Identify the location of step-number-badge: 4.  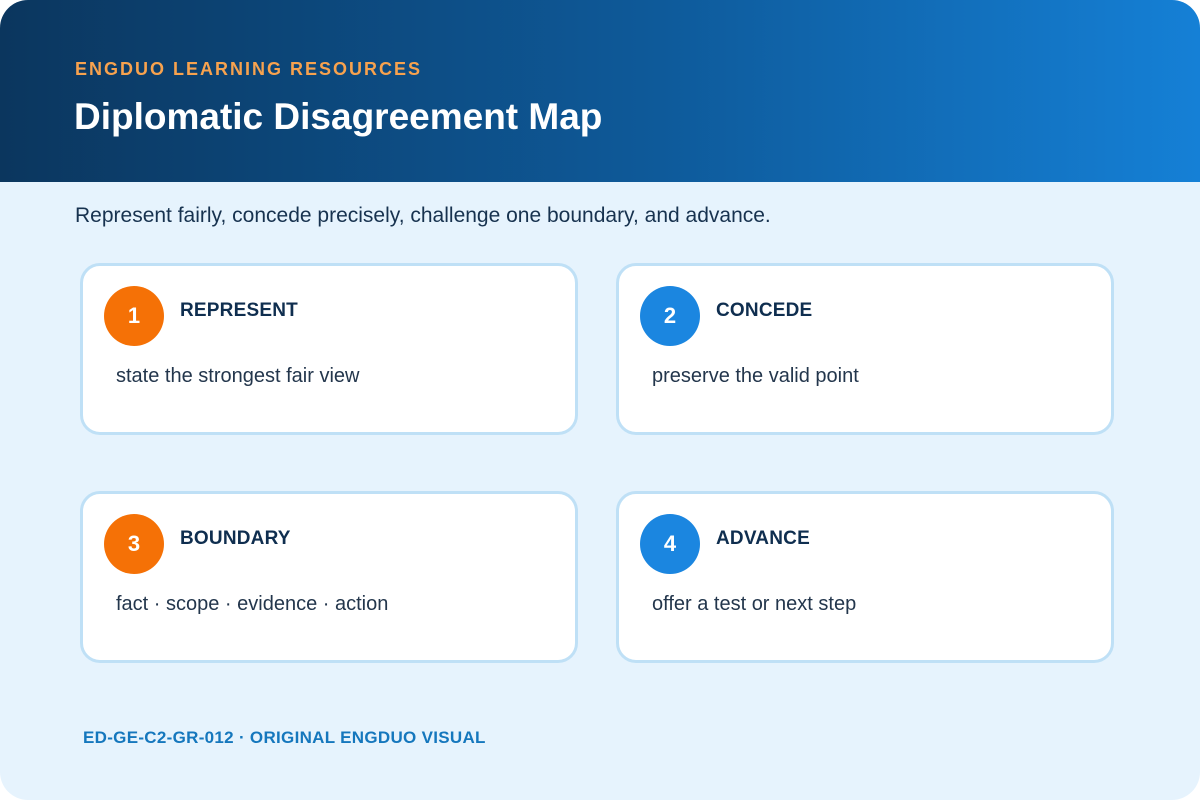
(670, 544).